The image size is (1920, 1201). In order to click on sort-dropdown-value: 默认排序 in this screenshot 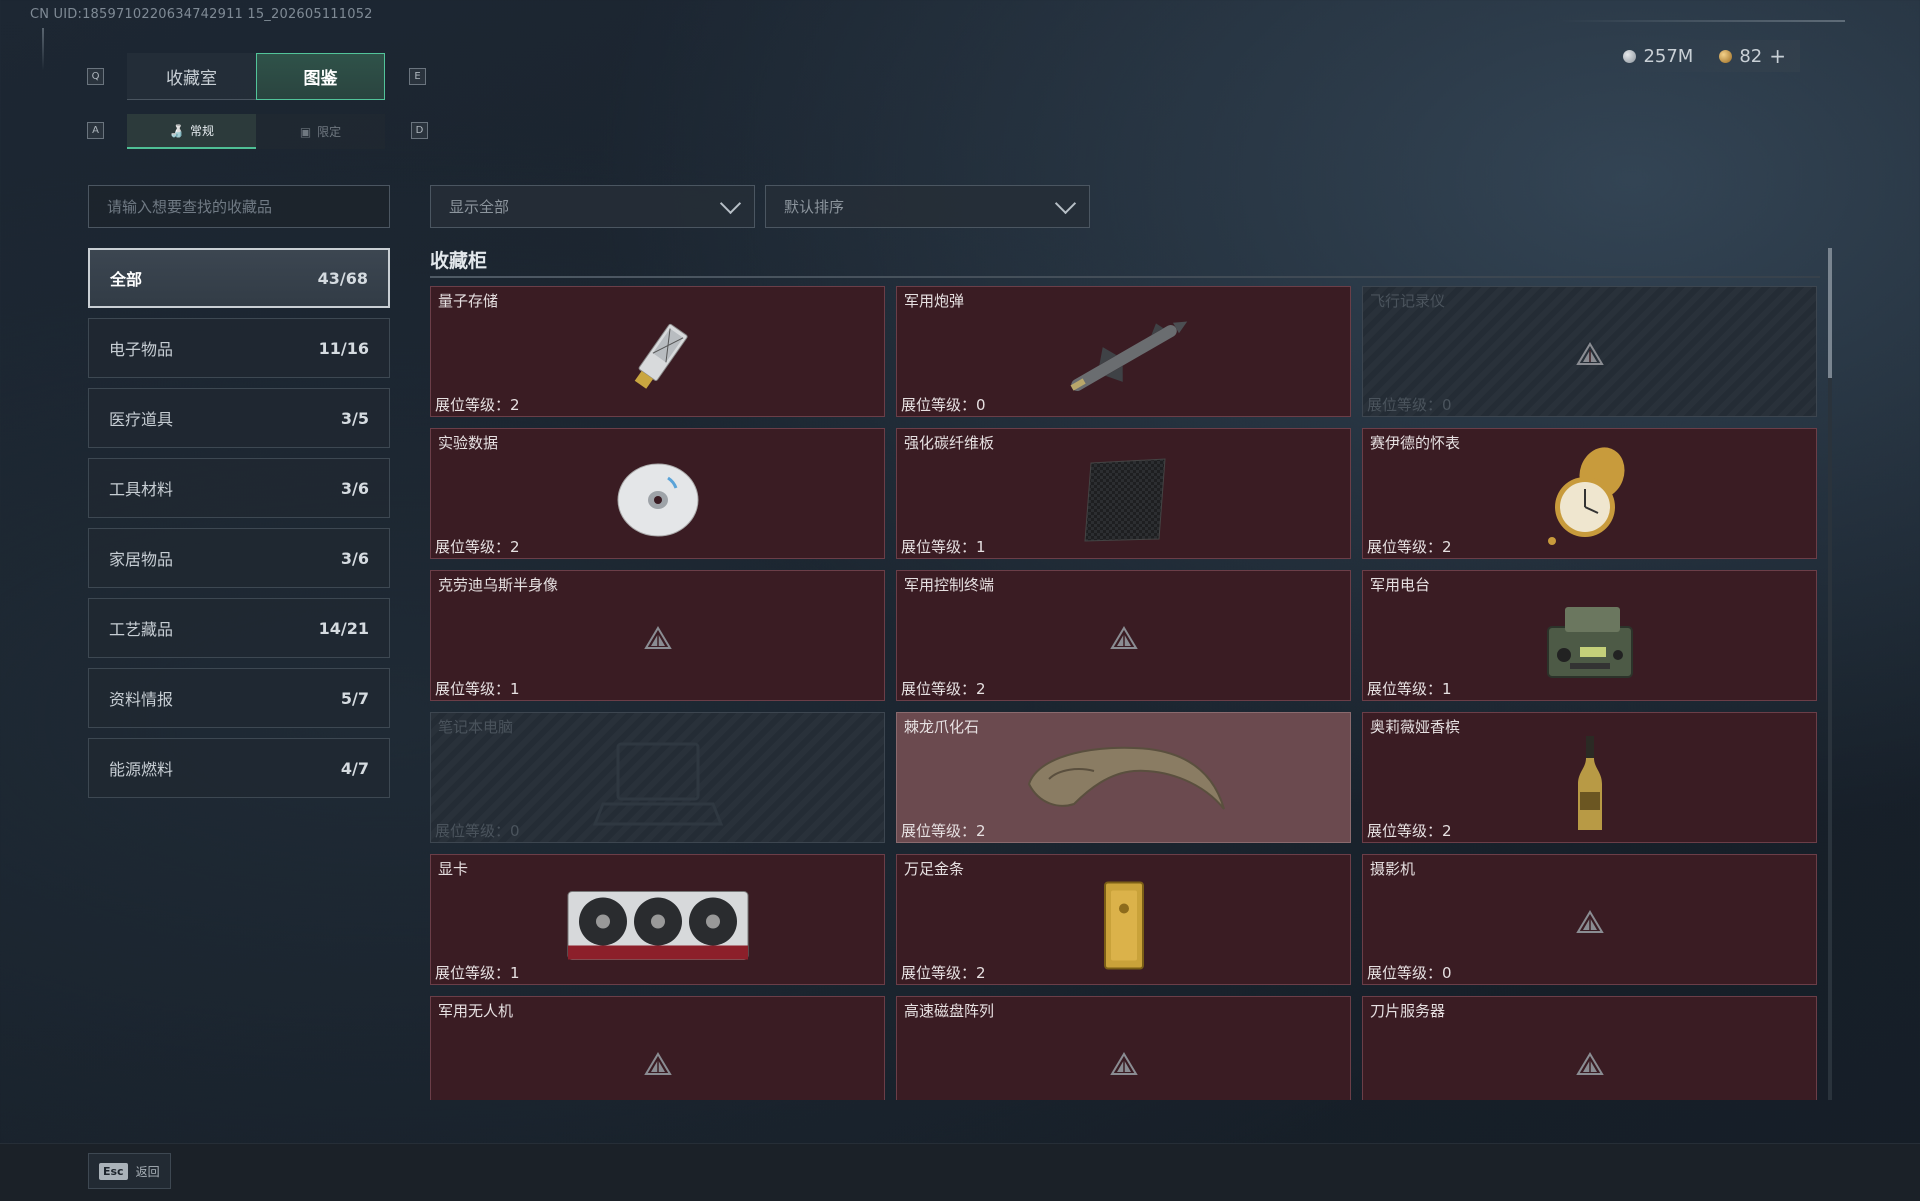, I will do `click(814, 207)`.